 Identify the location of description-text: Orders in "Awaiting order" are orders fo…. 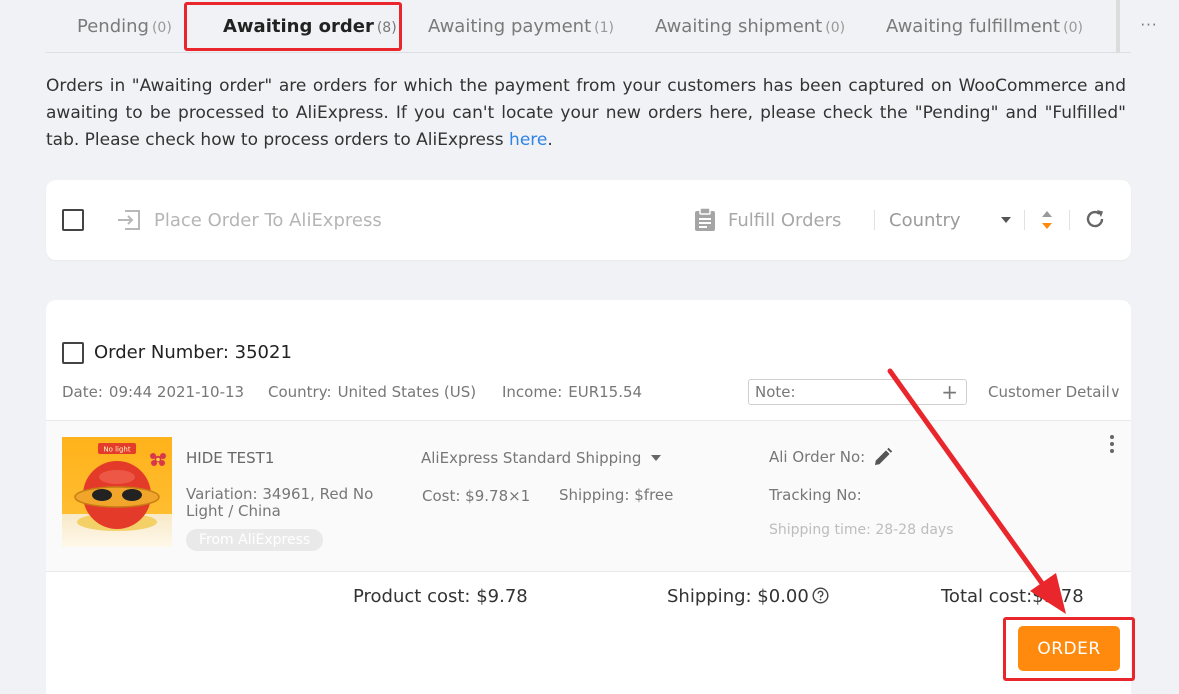
(586, 113).